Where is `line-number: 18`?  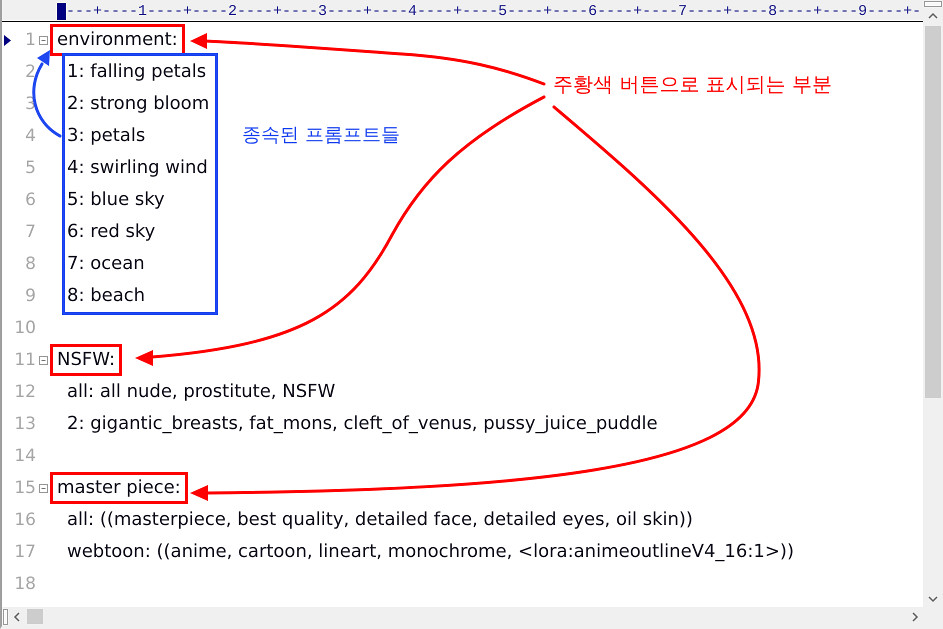 line-number: 18 is located at coordinates (25, 584).